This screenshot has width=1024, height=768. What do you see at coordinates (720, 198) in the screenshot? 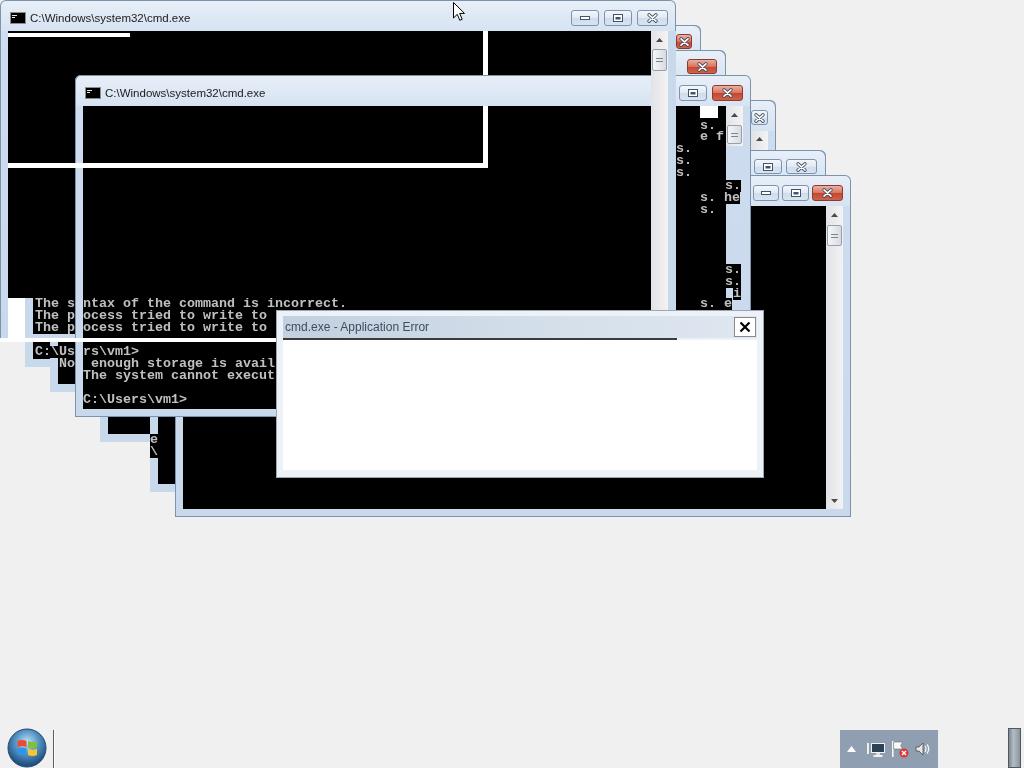
I see `console-text: s. he` at bounding box center [720, 198].